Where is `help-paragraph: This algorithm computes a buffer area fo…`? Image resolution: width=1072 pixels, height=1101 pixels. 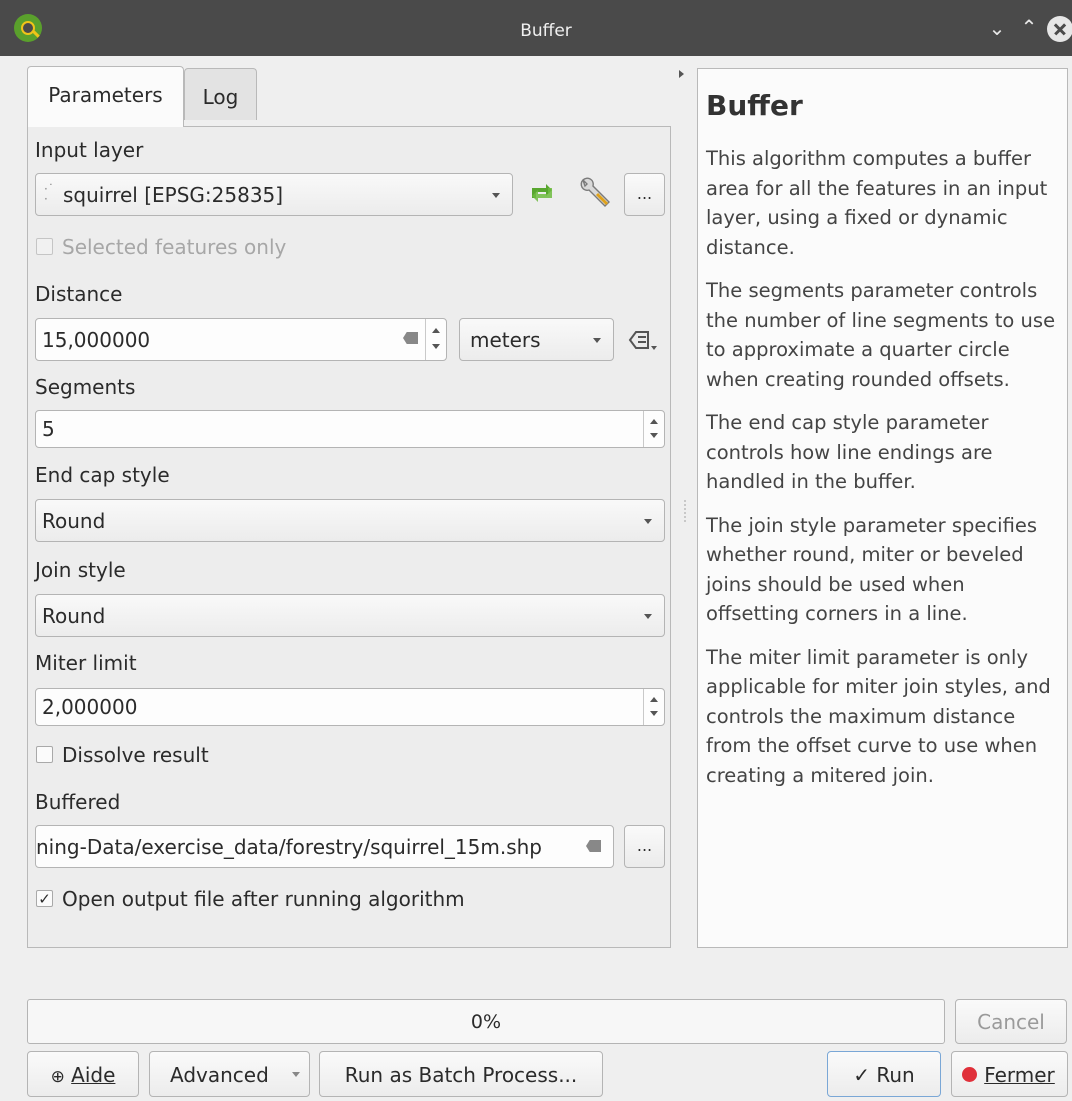 help-paragraph: This algorithm computes a buffer area fo… is located at coordinates (877, 203).